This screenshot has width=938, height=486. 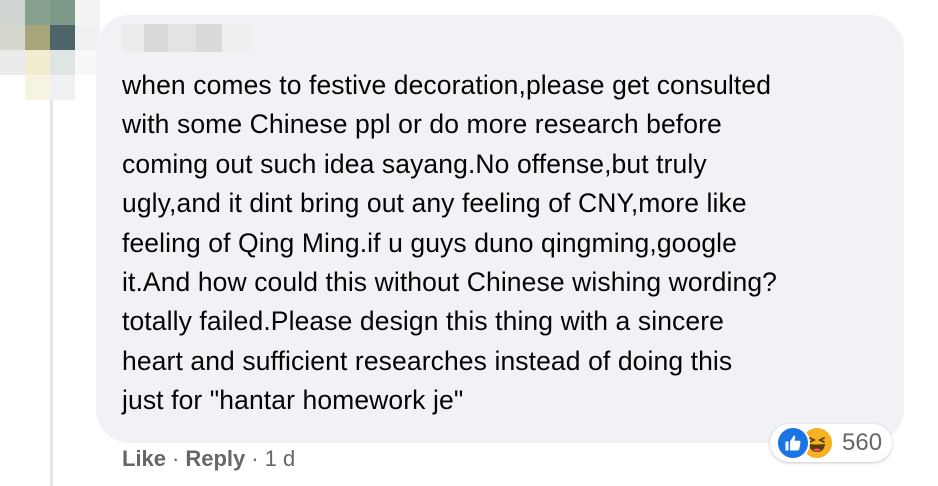 What do you see at coordinates (831, 443) in the screenshot?
I see `reactions-summary: 560` at bounding box center [831, 443].